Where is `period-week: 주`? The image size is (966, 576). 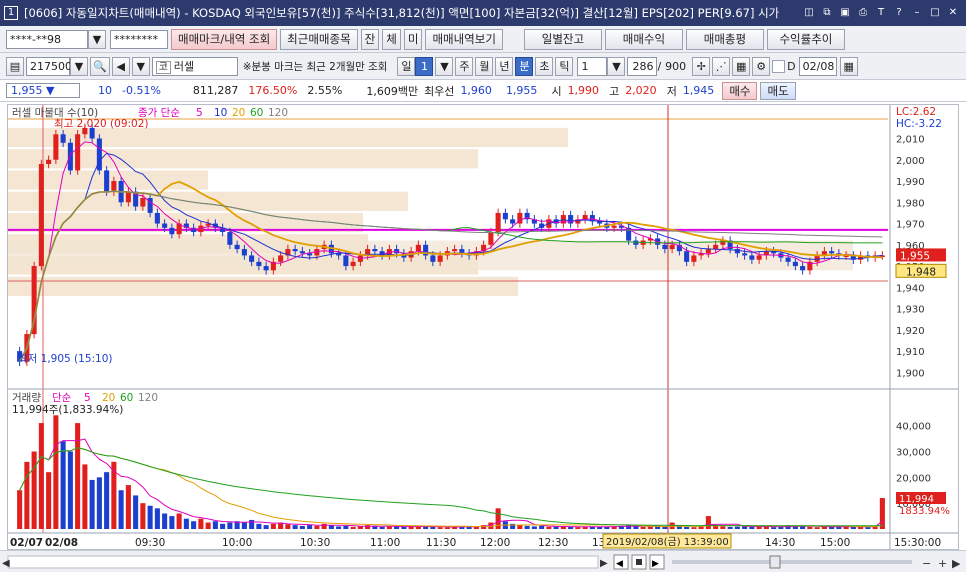 period-week: 주 is located at coordinates (464, 66).